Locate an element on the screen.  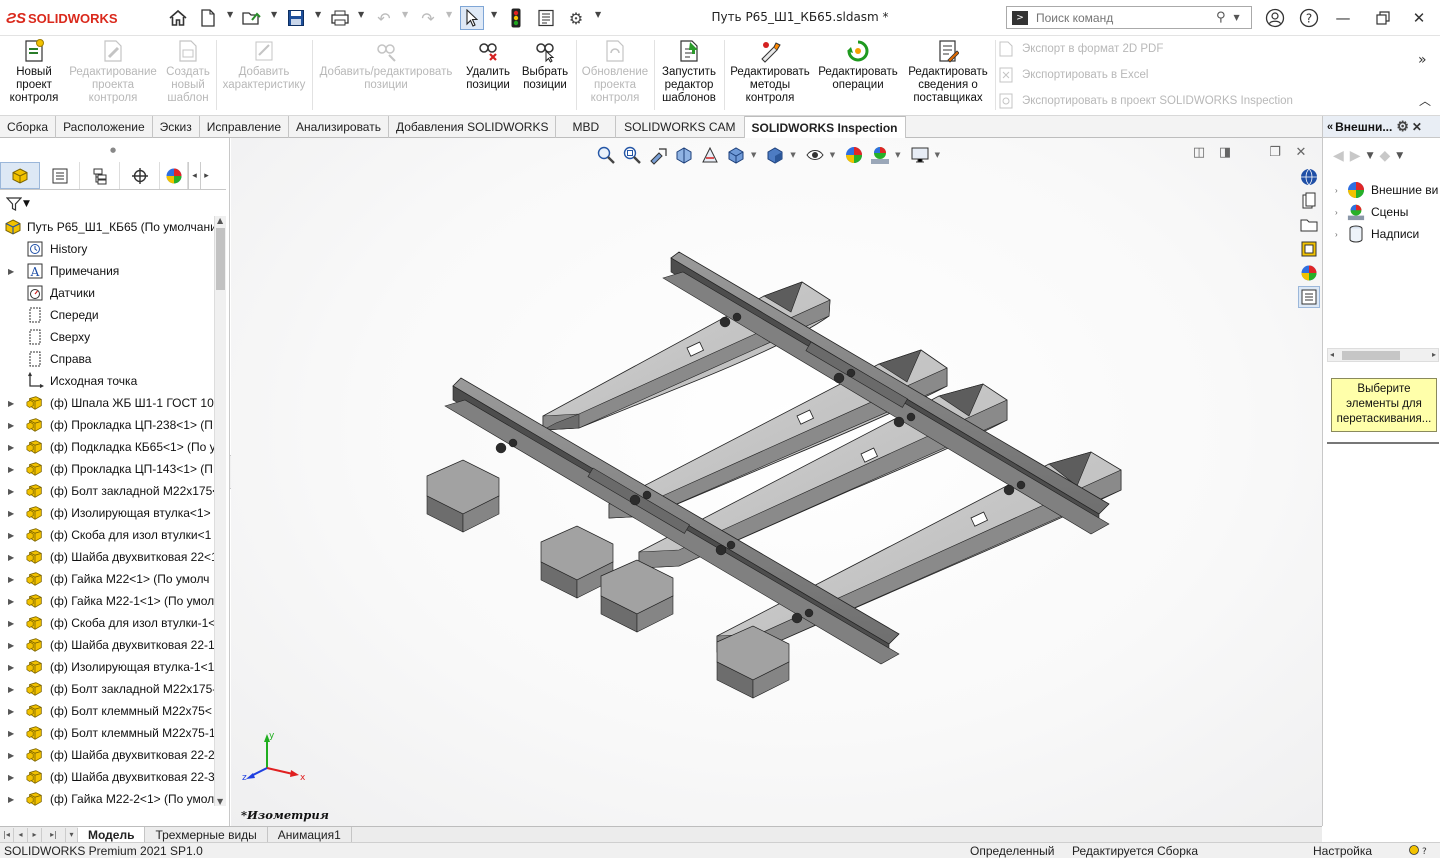
decals-folder: › Надписи is located at coordinates (1377, 234).